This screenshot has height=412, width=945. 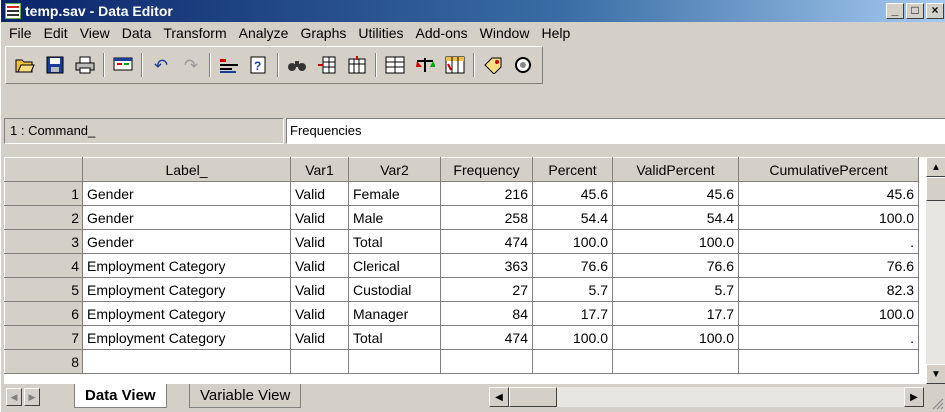 What do you see at coordinates (357, 65) in the screenshot?
I see `insert-variable-button` at bounding box center [357, 65].